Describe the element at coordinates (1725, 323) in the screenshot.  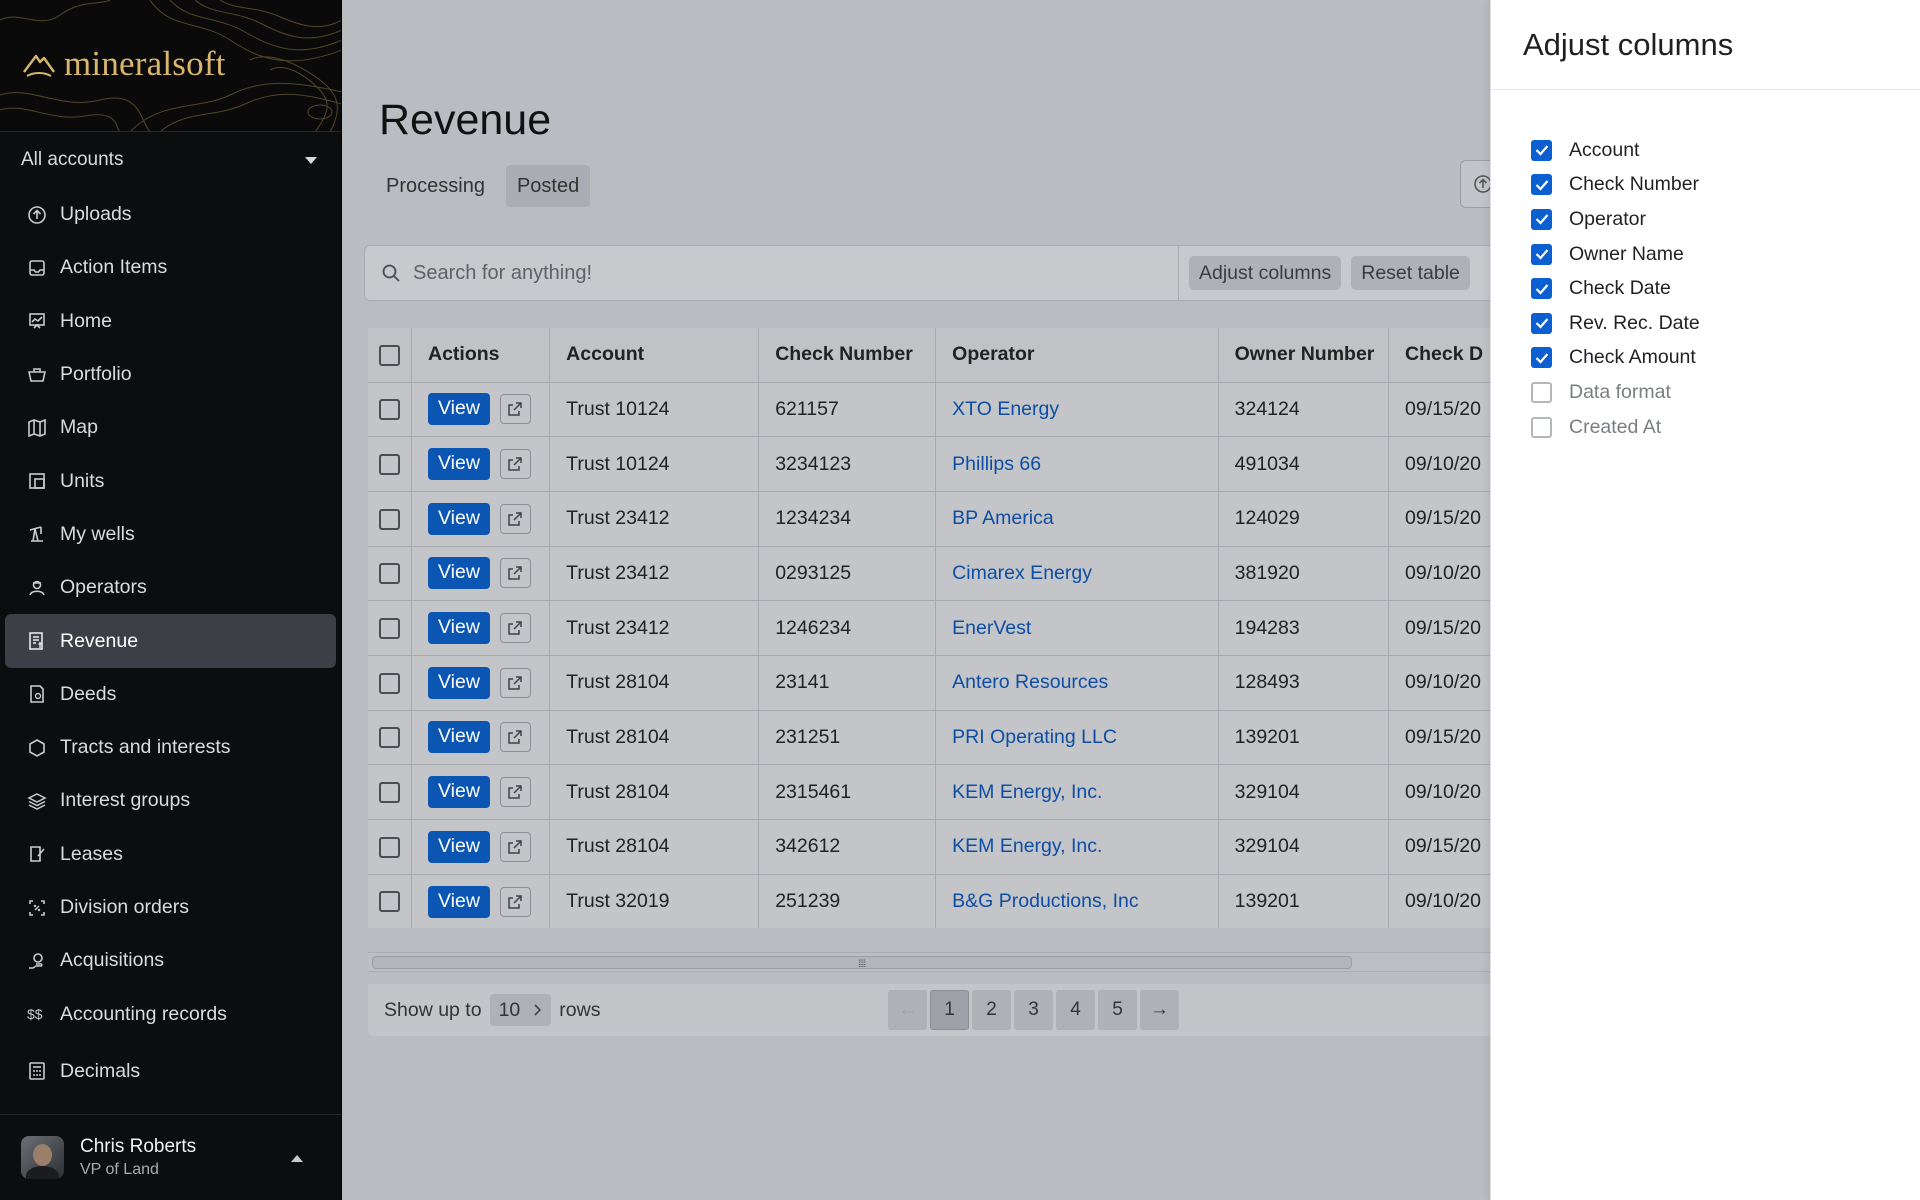
I see `column-toggle: Rev. Rec. Date` at that location.